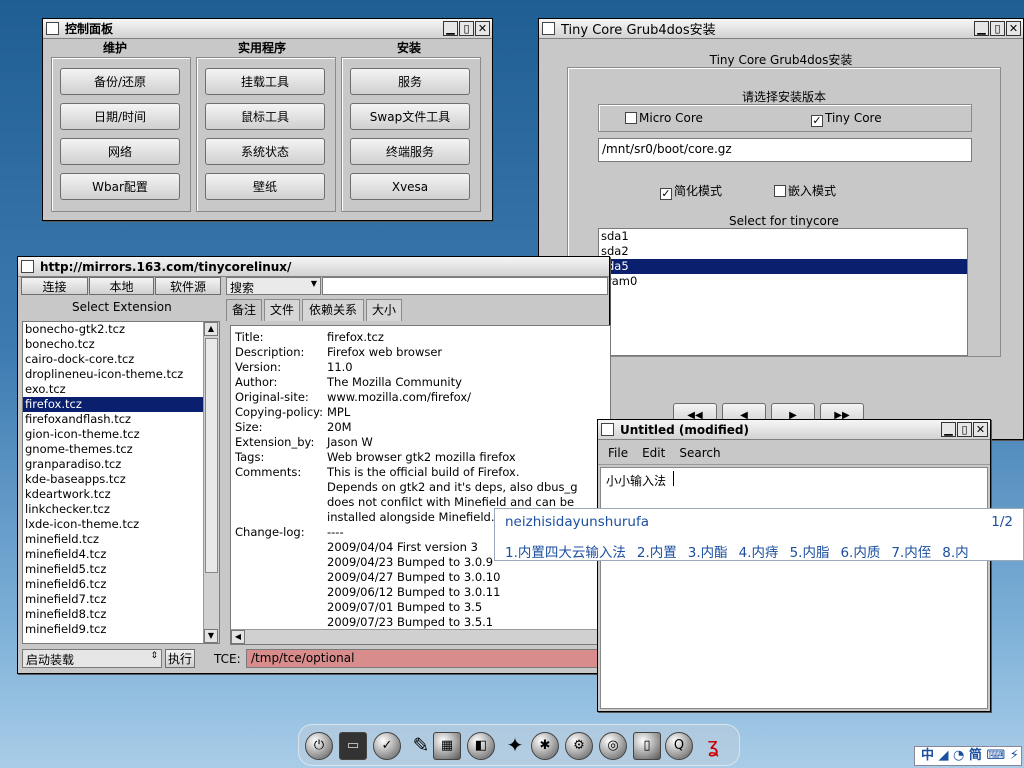 Image resolution: width=1024 pixels, height=768 pixels. I want to click on extension-item: exo.tcz, so click(113, 389).